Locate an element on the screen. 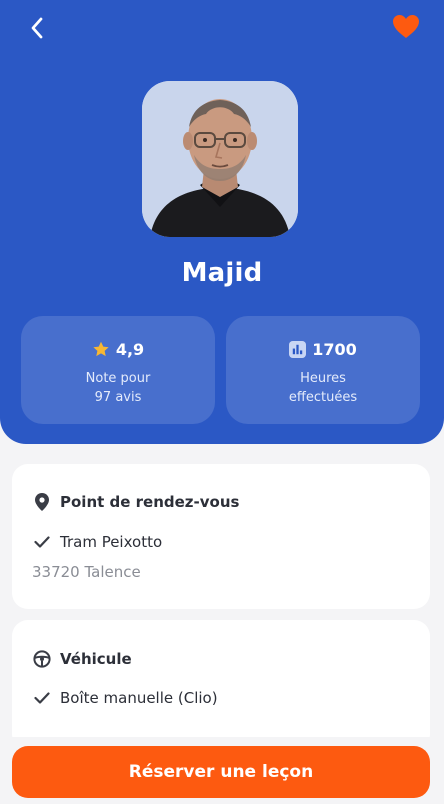  rating-card: 4,9 Note pour 97 avis is located at coordinates (118, 370).